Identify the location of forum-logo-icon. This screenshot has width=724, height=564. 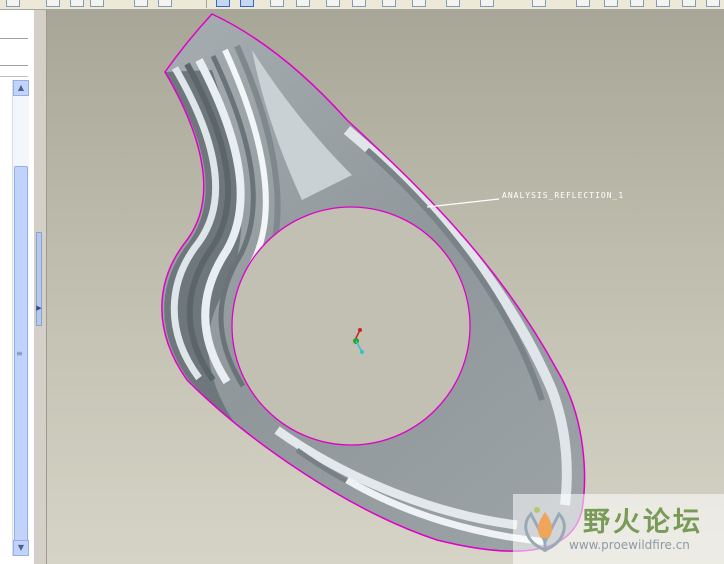
(545, 530).